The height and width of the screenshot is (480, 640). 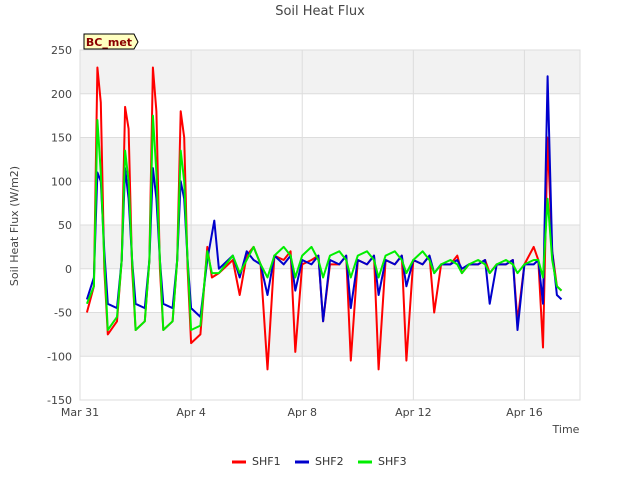 I want to click on y-tick-label: 150, so click(x=61, y=138).